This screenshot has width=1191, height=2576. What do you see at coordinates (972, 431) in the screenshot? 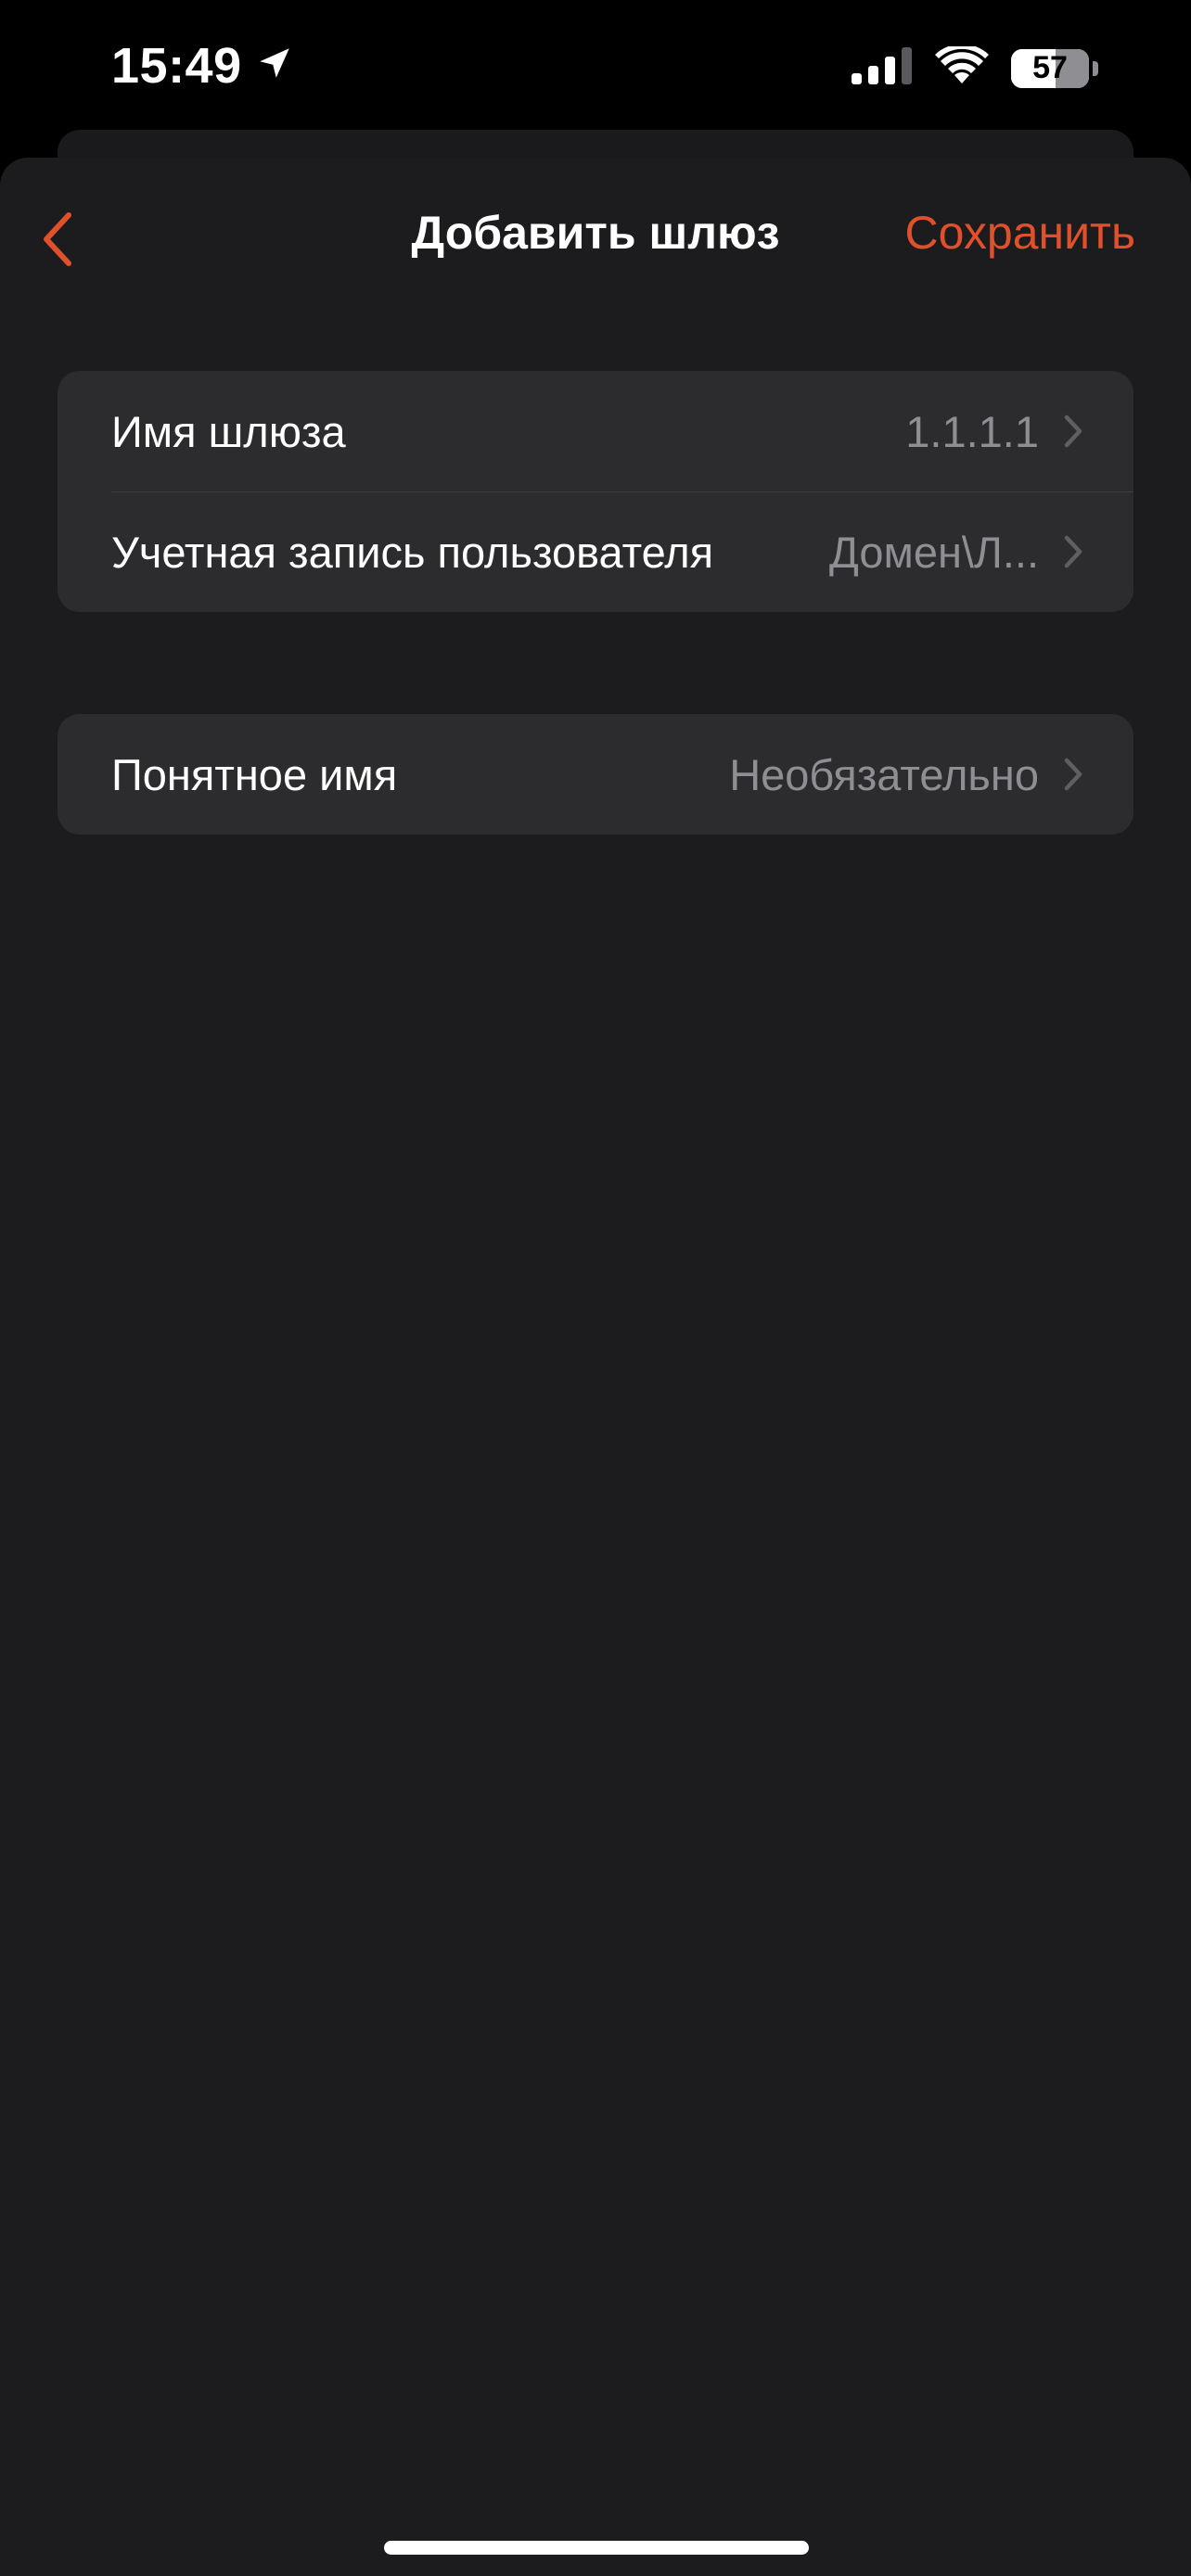
I see `gateway-name-value: 1.1.1.1` at bounding box center [972, 431].